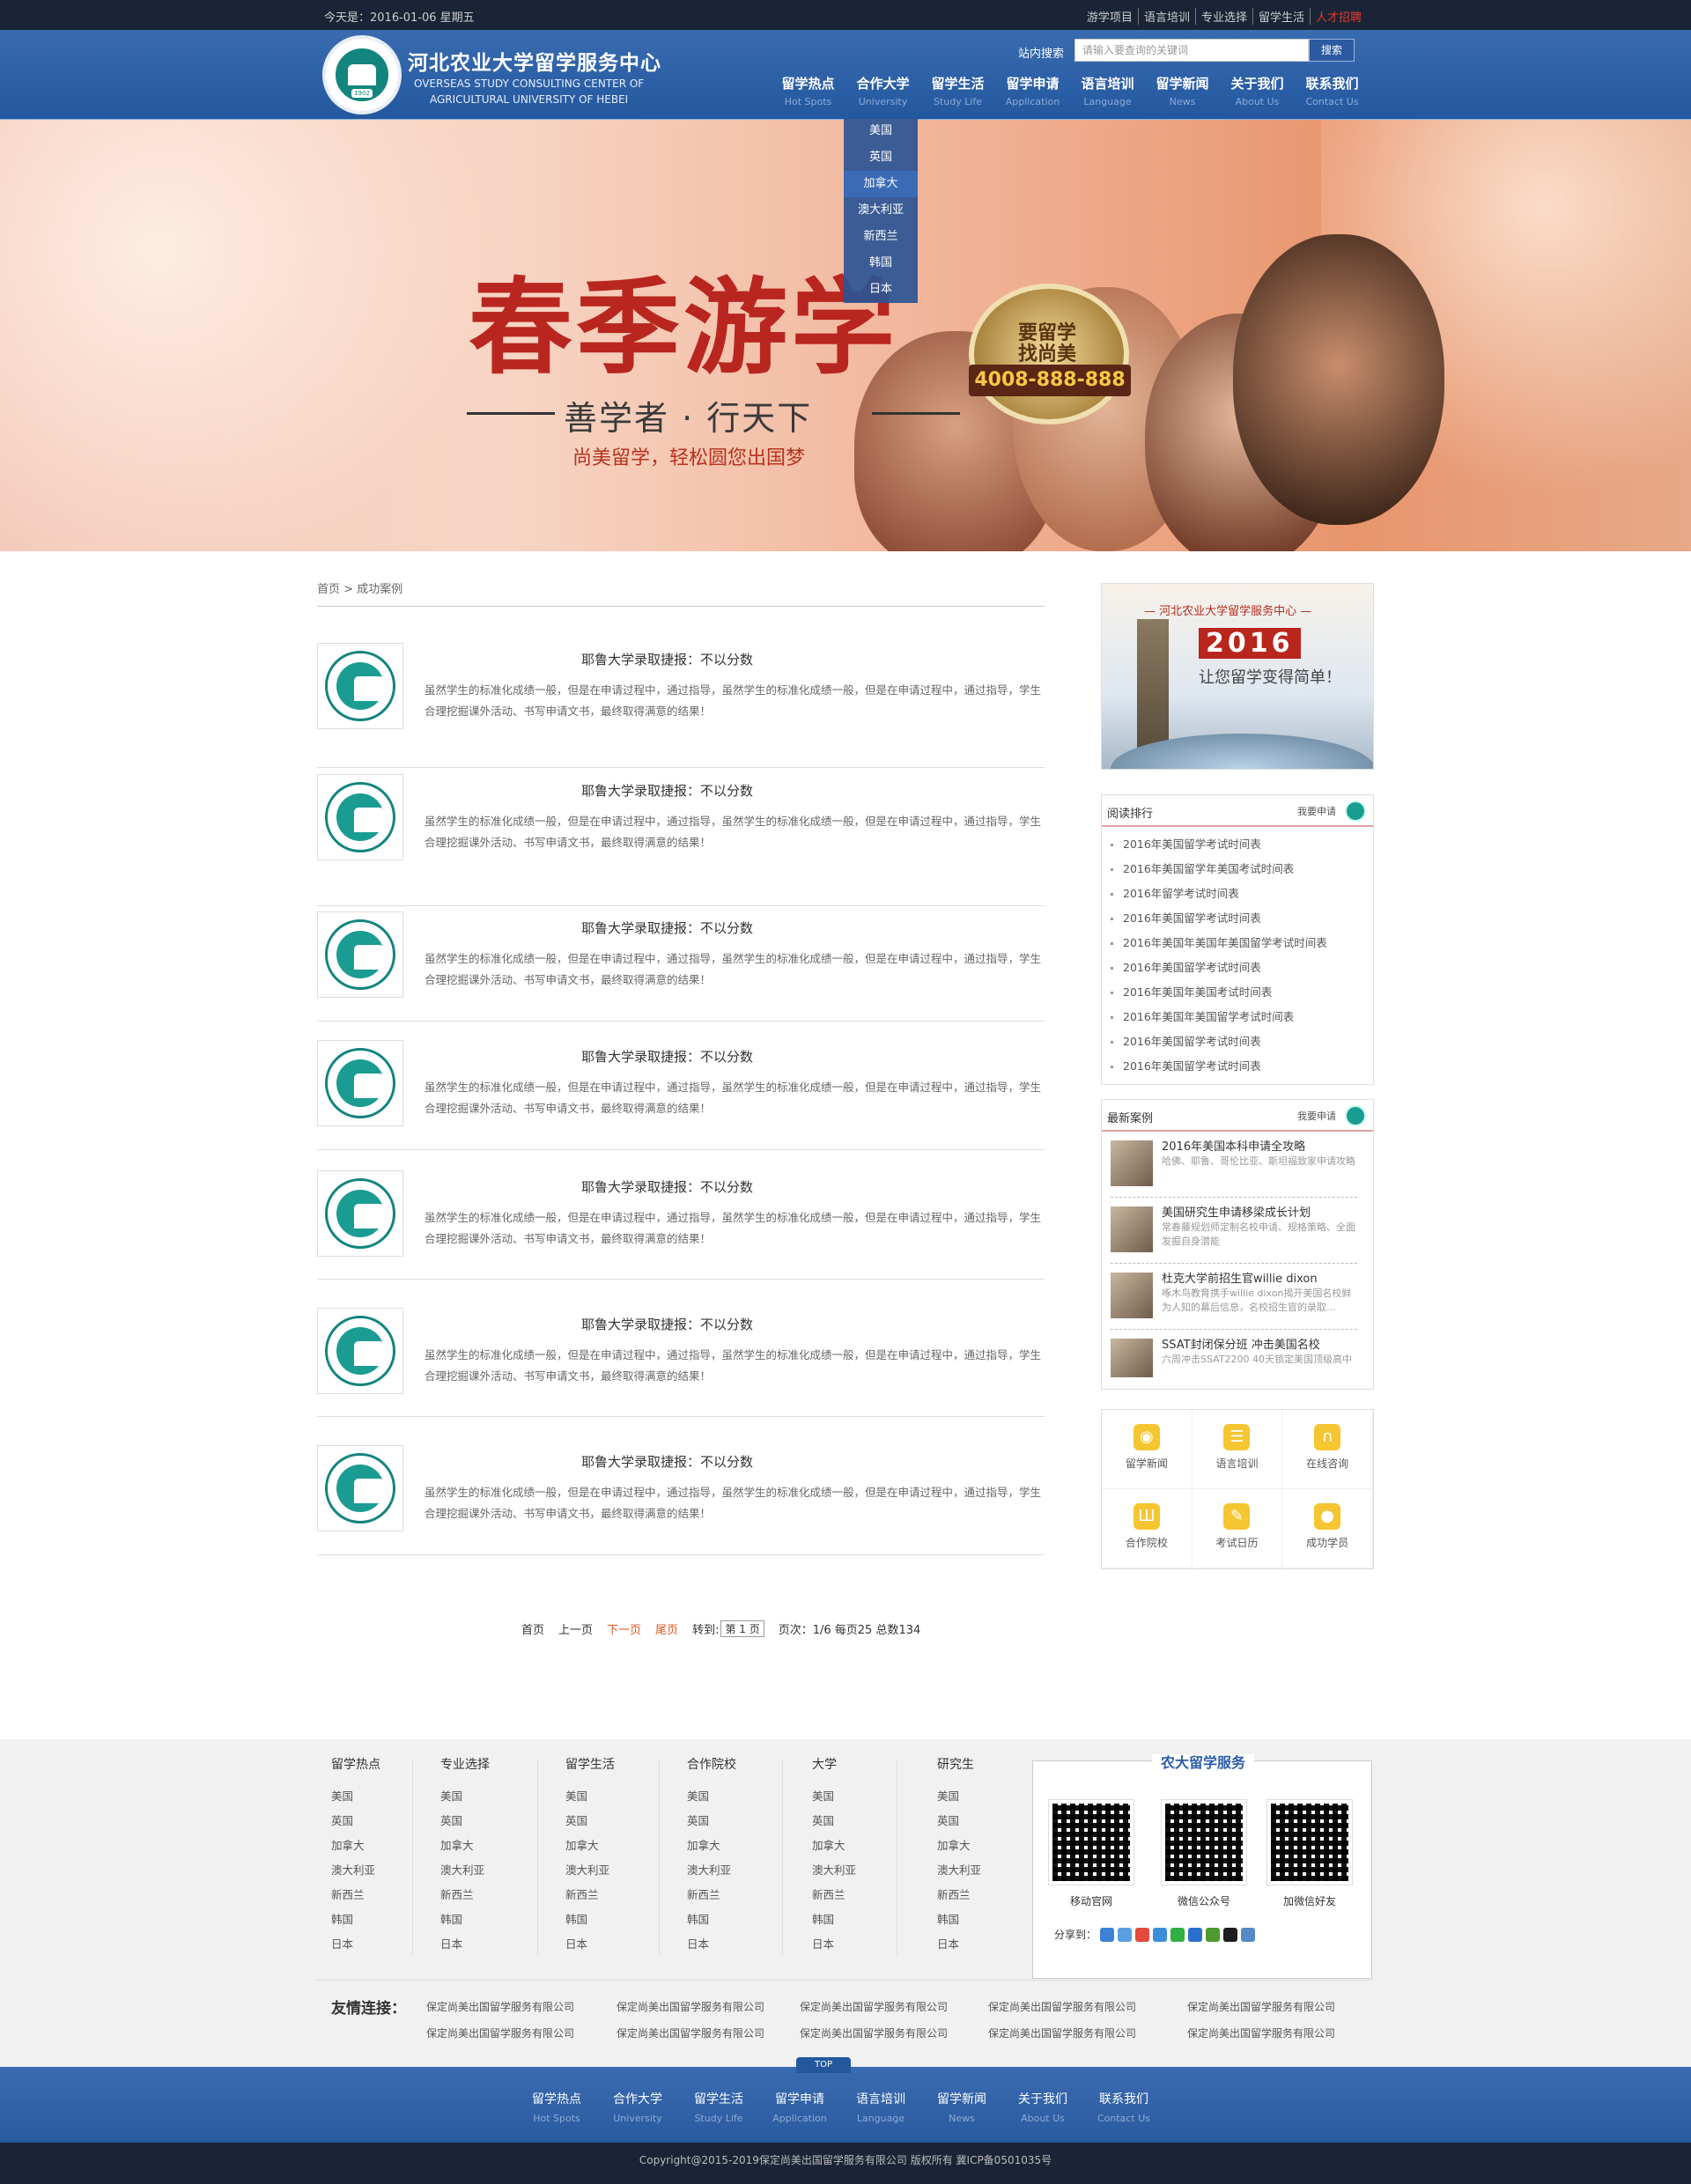  What do you see at coordinates (881, 263) in the screenshot?
I see `dropdown-item-korea: 韩国` at bounding box center [881, 263].